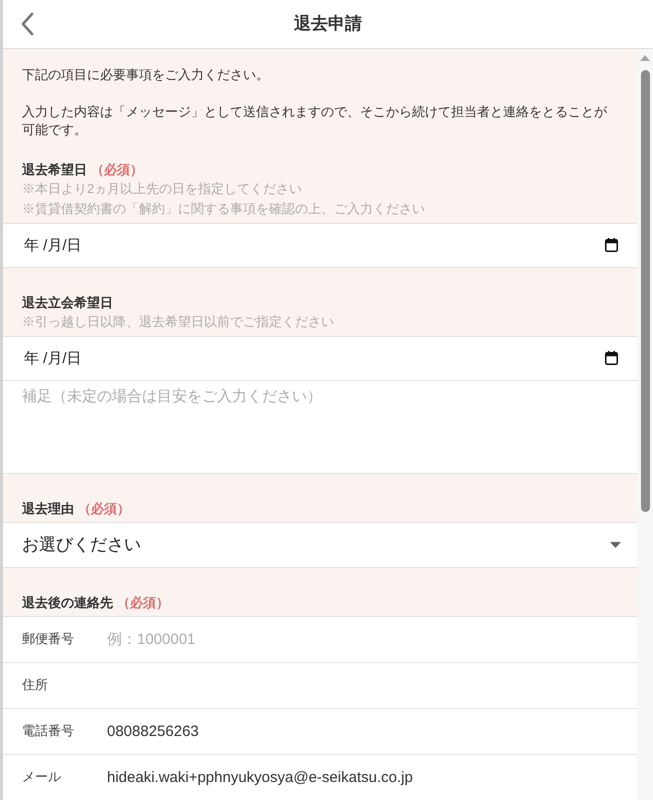  Describe the element at coordinates (163, 189) in the screenshot. I see `hint-text: ※本日より2ヵ月以上先の日を指定してください` at that location.